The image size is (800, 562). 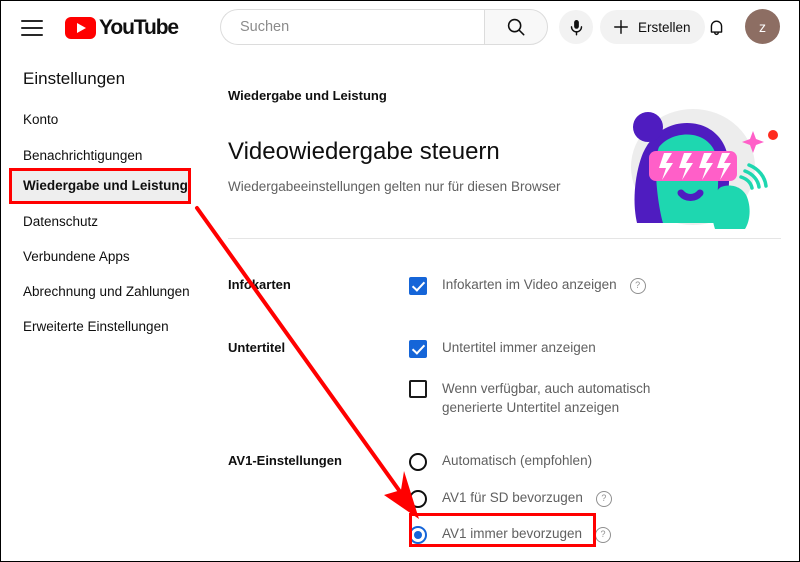 I want to click on youtube-logo: YouTube, so click(x=122, y=28).